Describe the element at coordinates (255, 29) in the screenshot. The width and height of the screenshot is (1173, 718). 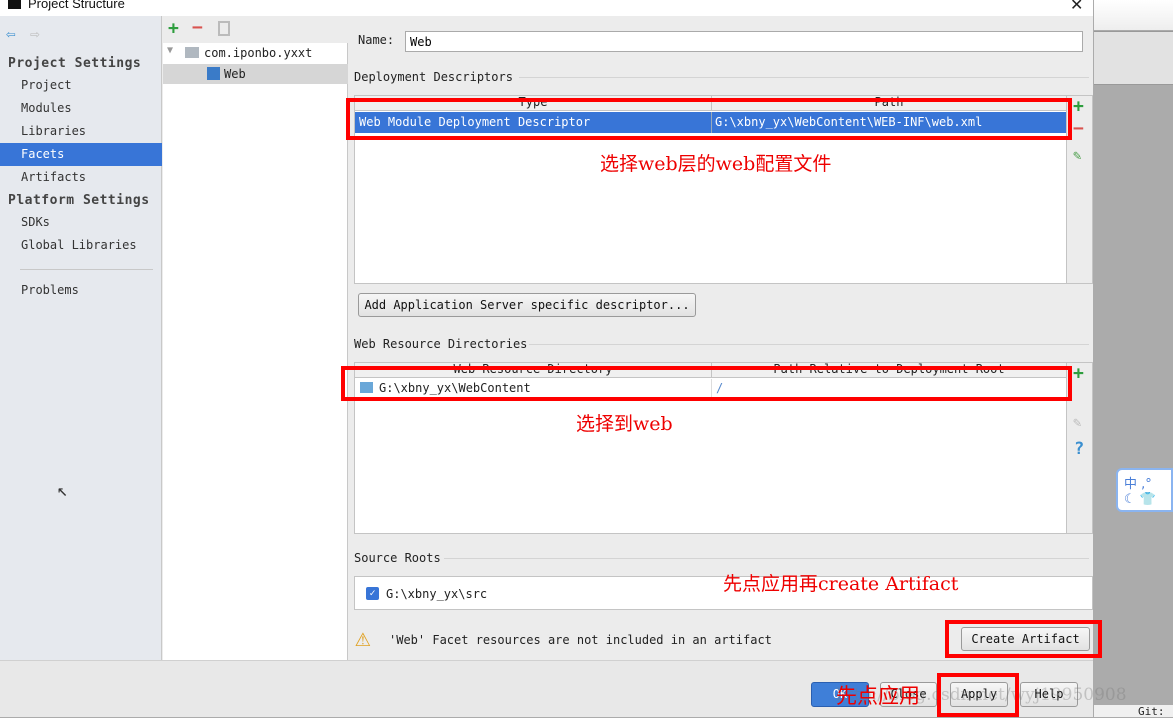
I see `tree-toolbar: + −` at that location.